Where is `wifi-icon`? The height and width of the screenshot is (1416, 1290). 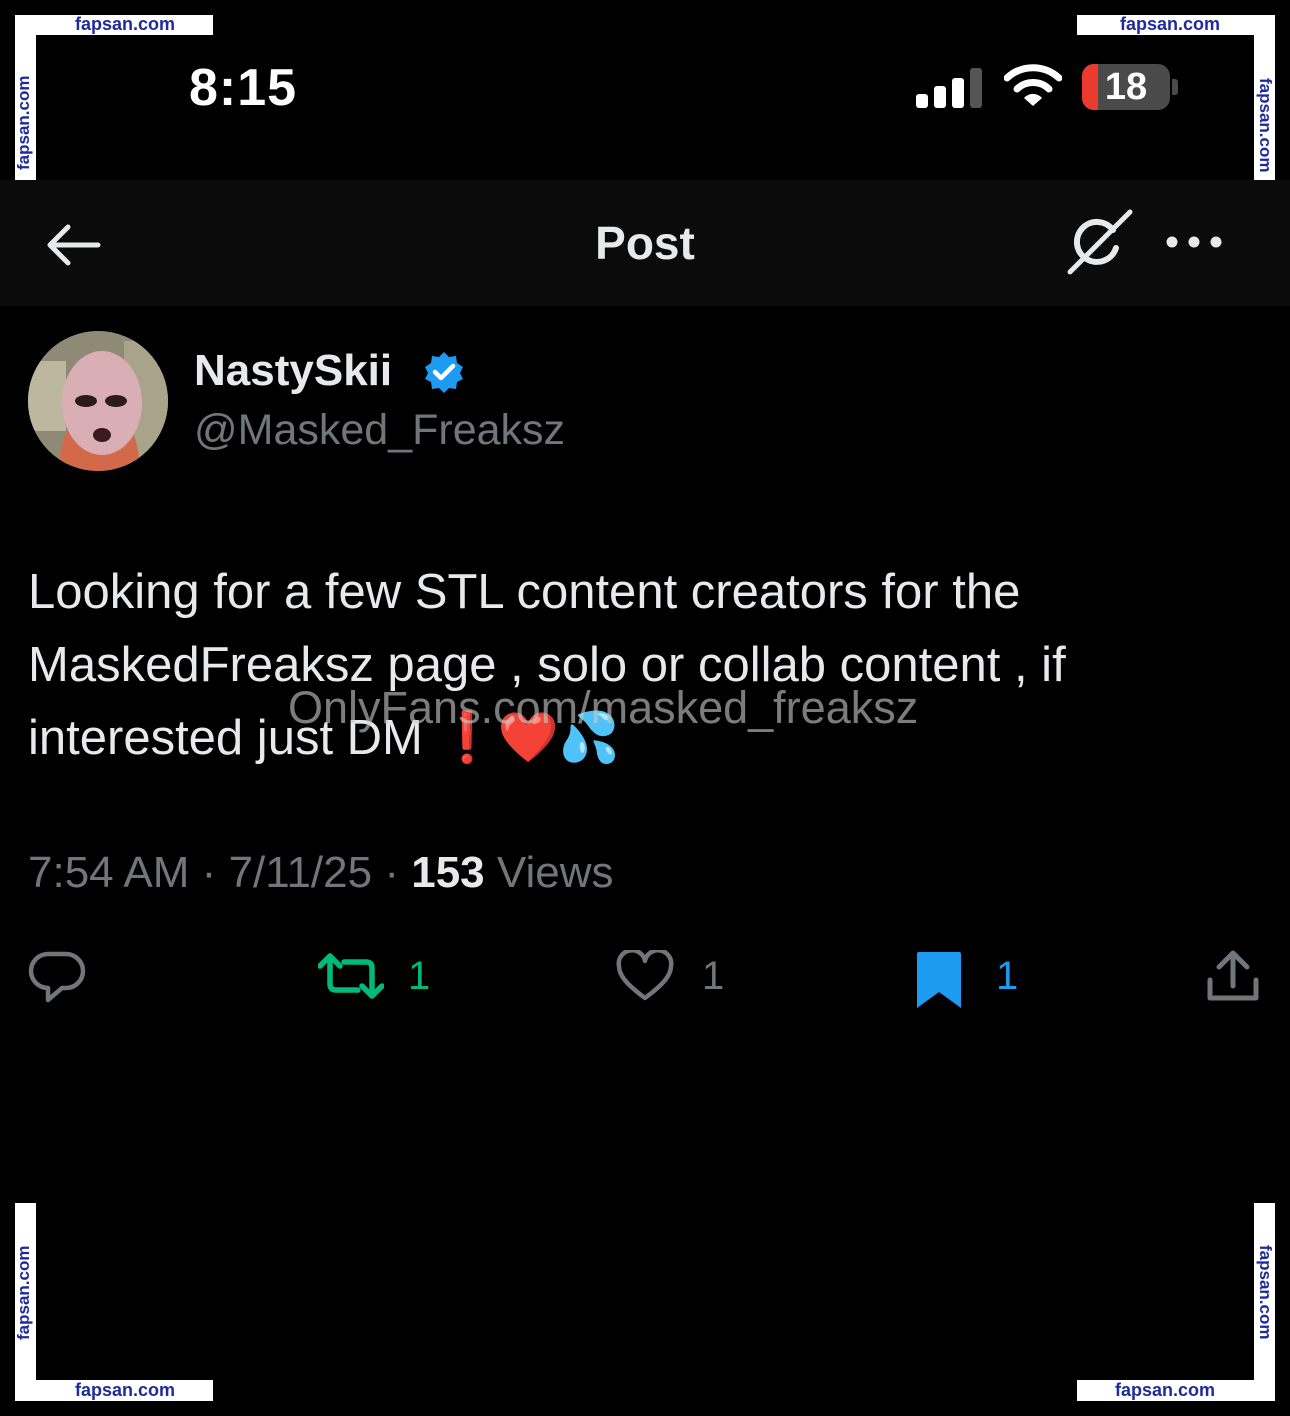
wifi-icon is located at coordinates (1033, 85).